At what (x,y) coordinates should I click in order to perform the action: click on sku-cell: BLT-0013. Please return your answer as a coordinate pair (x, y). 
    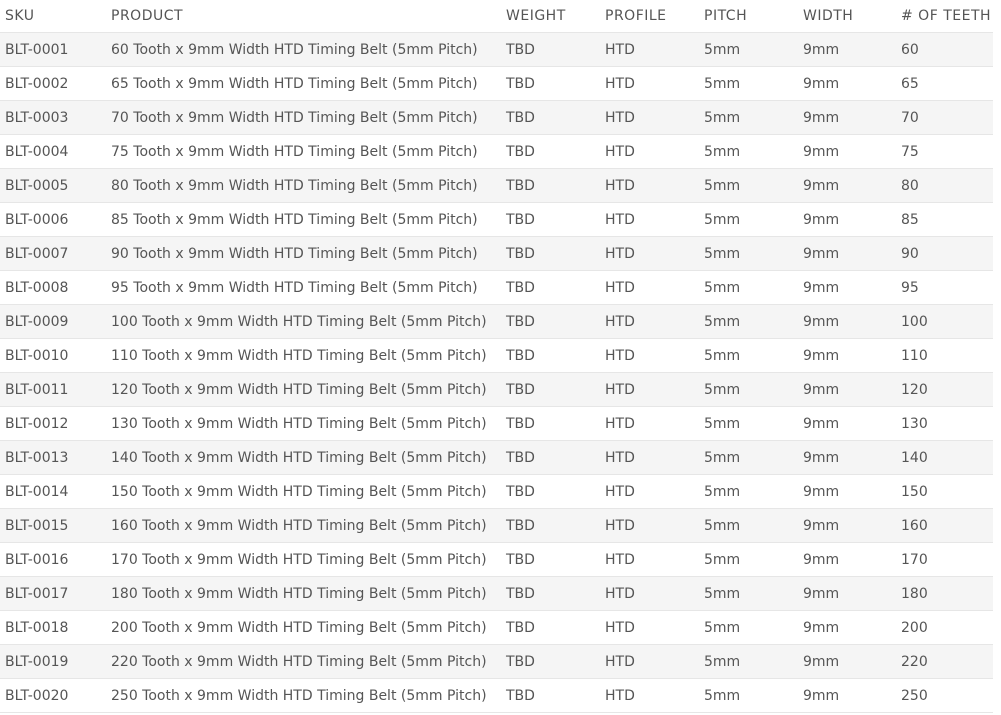
    Looking at the image, I should click on (53, 457).